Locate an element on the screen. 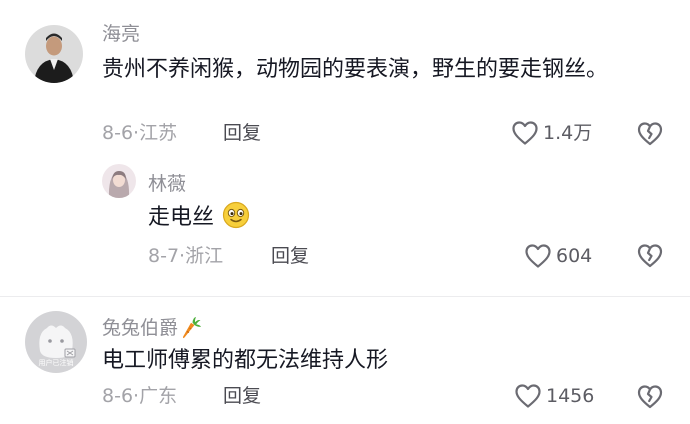 Image resolution: width=690 pixels, height=424 pixels. avatar-label: 用户已注销 is located at coordinates (56, 363).